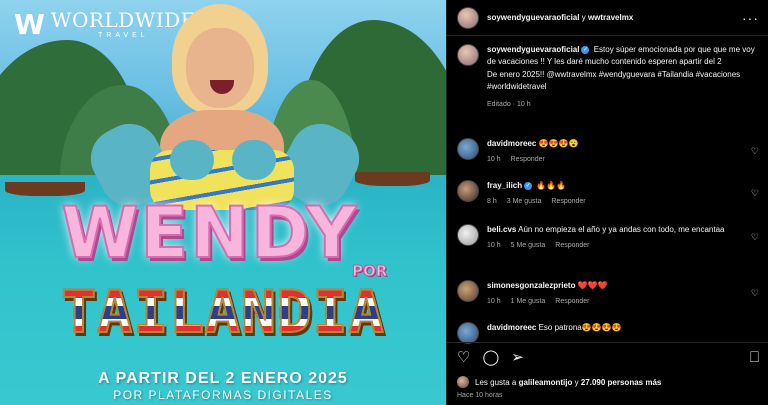 The height and width of the screenshot is (405, 768). Describe the element at coordinates (468, 17) in the screenshot. I see `author-avatar` at that location.